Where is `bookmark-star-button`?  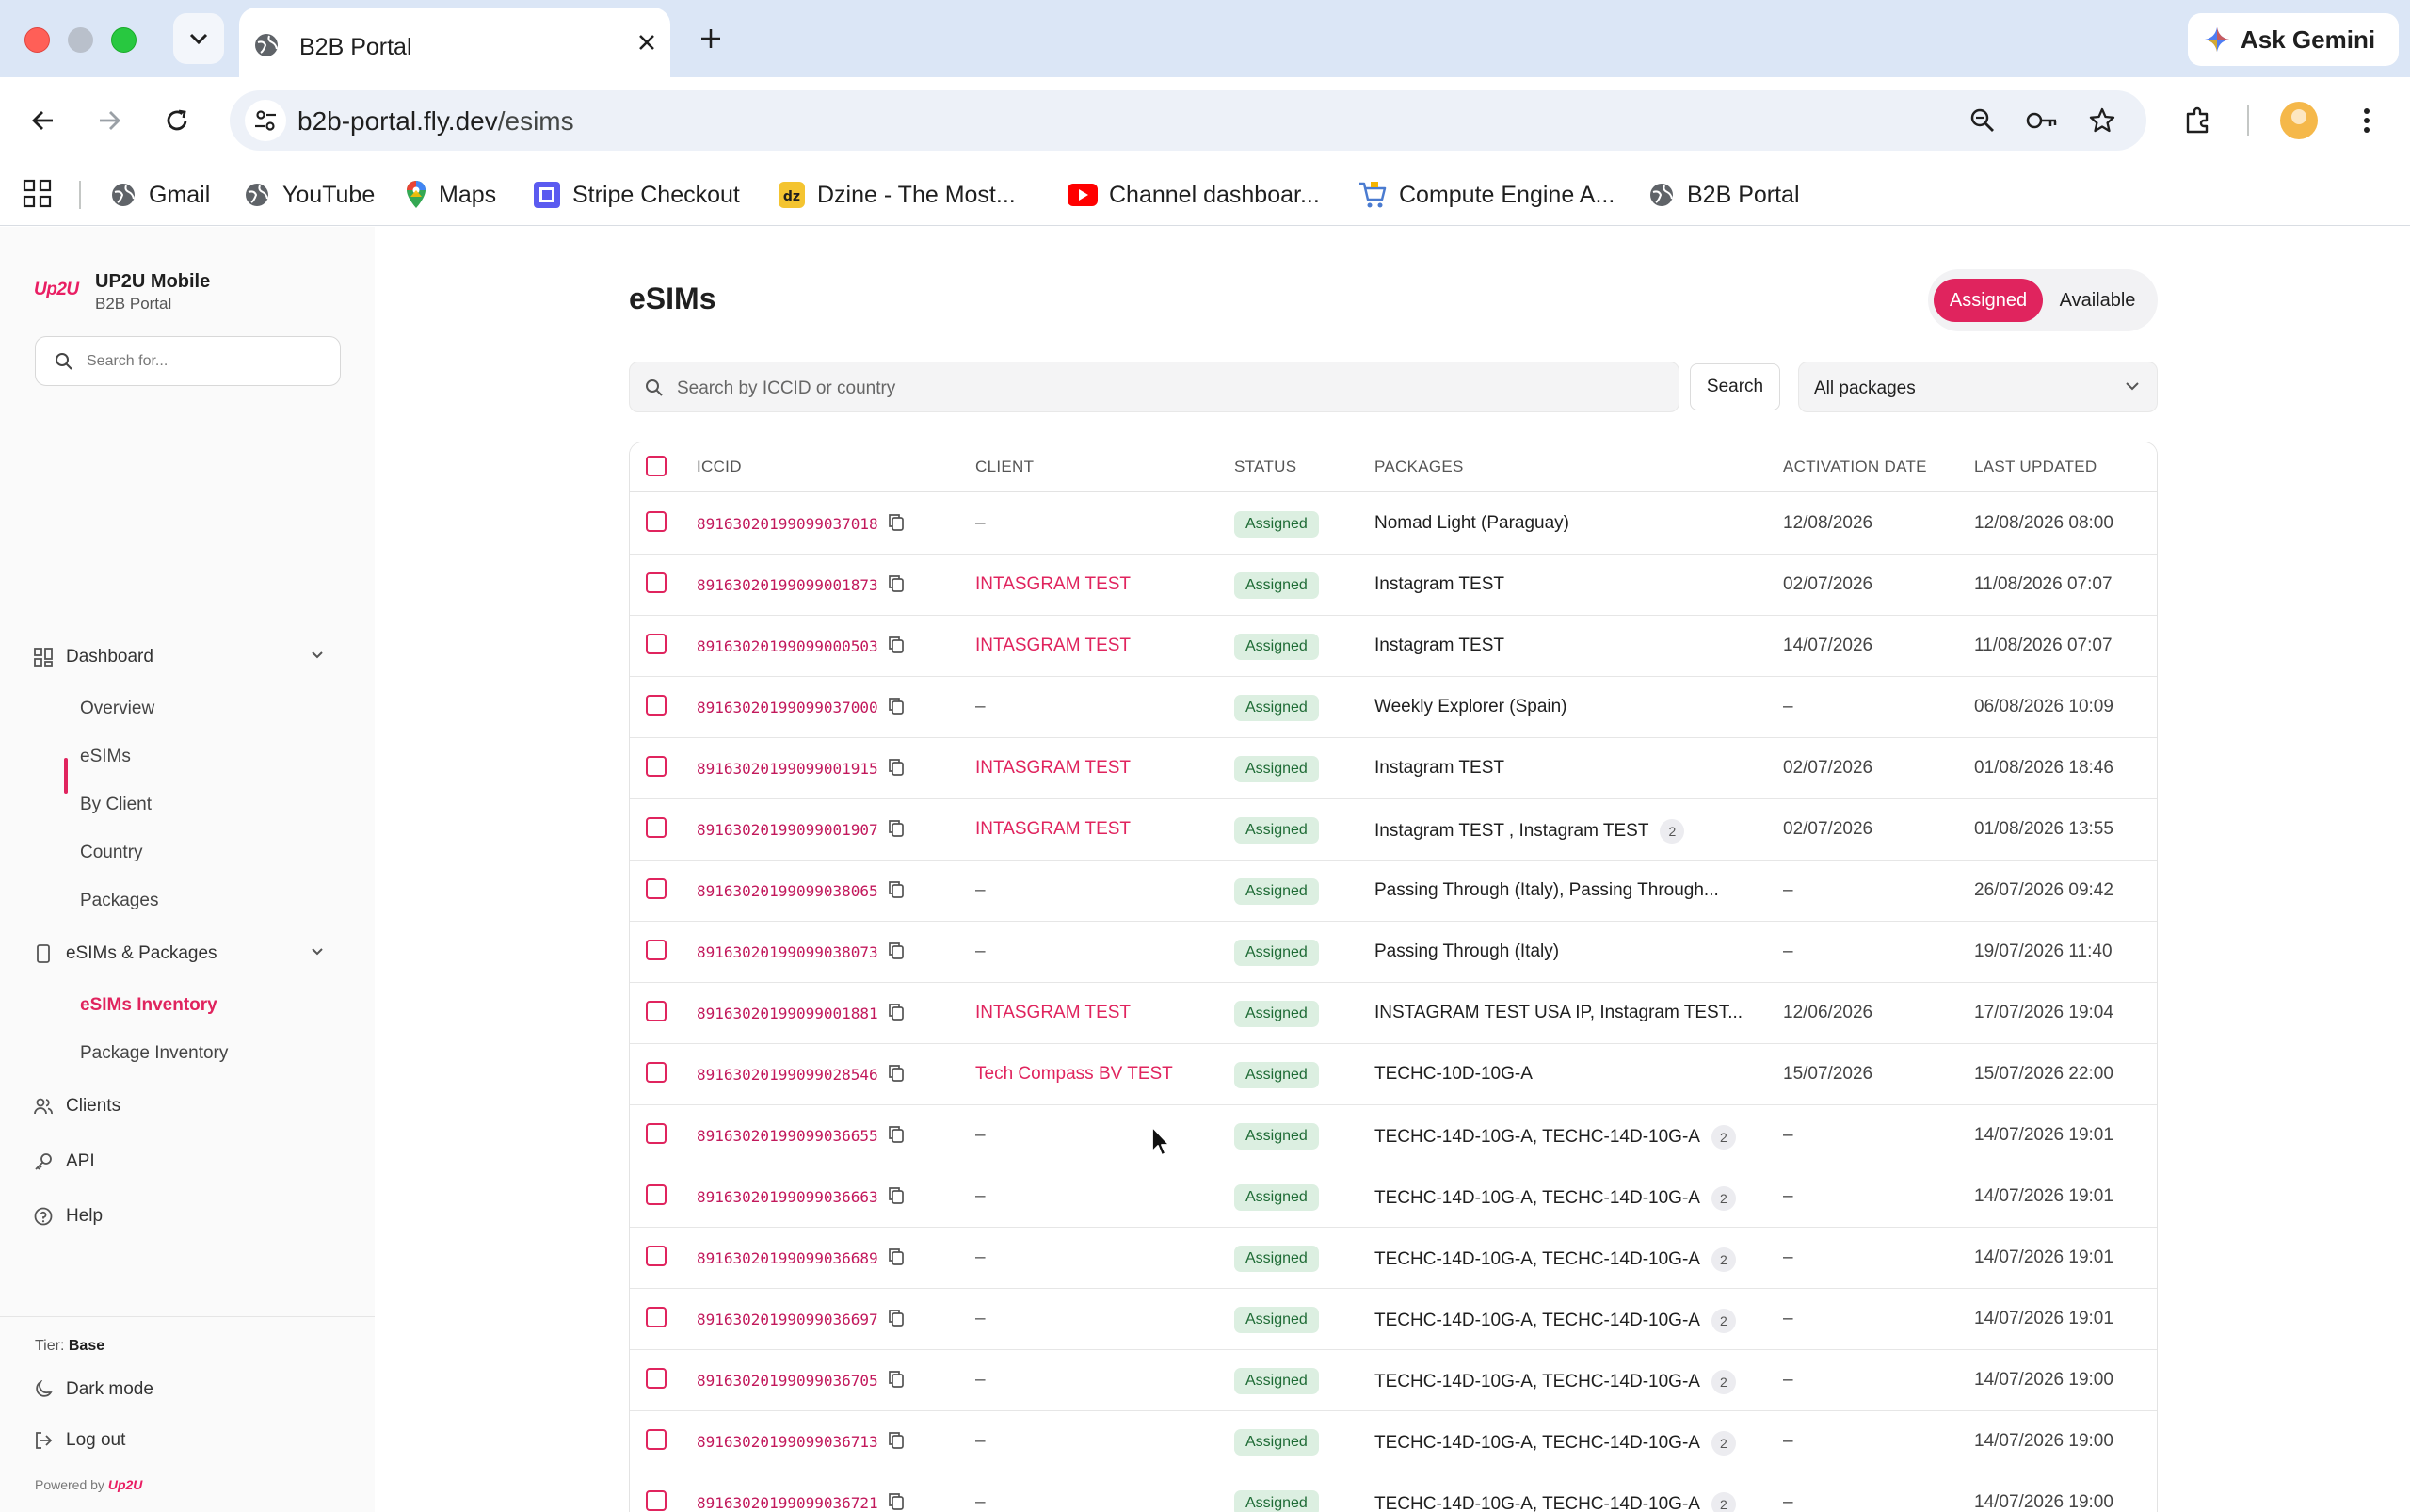
bookmark-star-button is located at coordinates (2102, 120).